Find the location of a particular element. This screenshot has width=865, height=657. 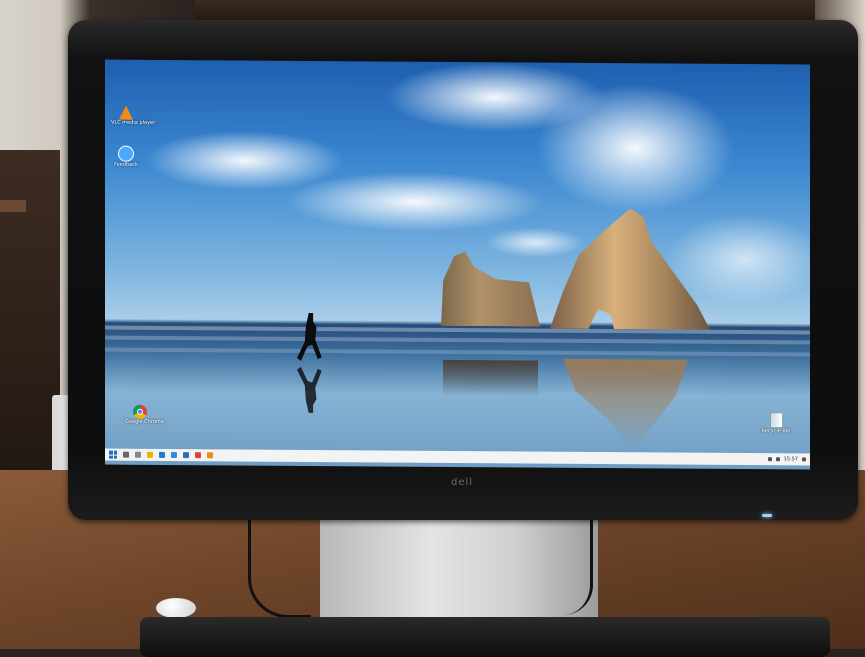

task-view-icon is located at coordinates (138, 454).